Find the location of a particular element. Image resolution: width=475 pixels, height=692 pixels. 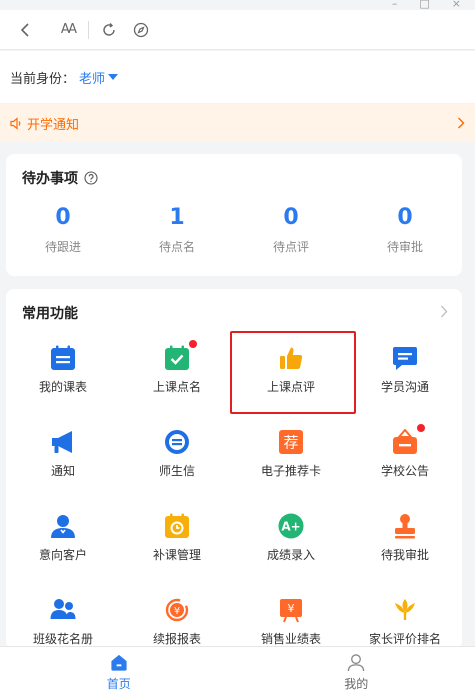

recommend-card-icon: 荐 is located at coordinates (291, 442).